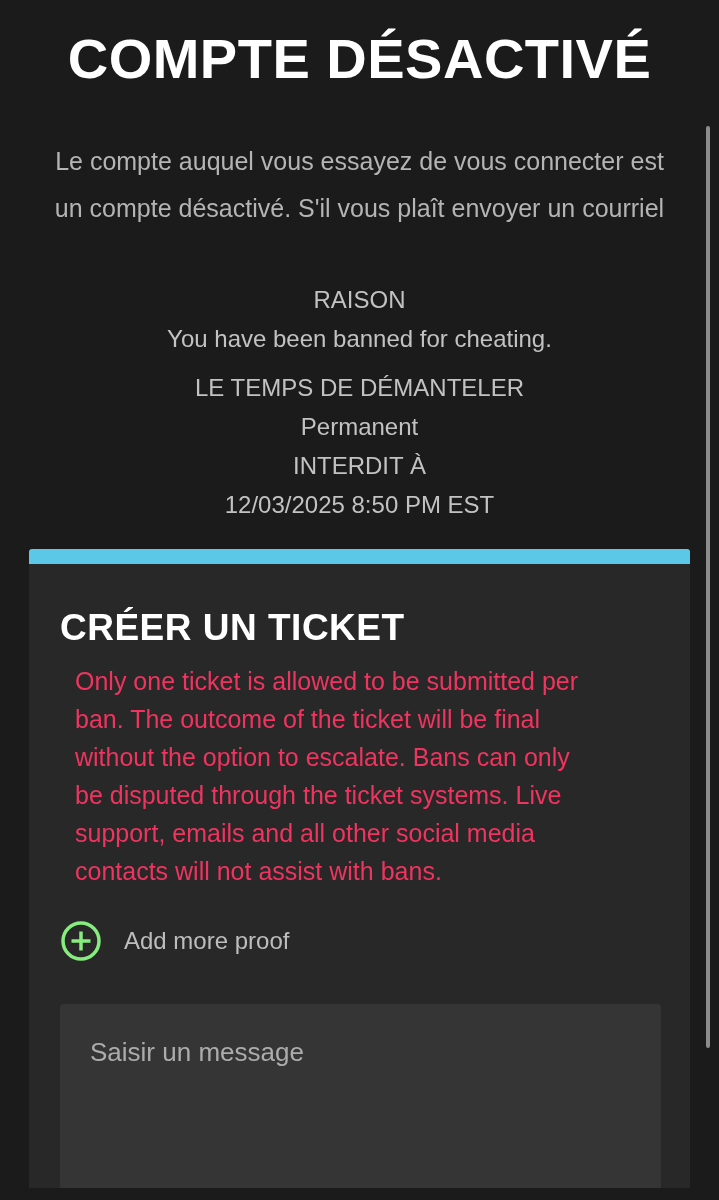  What do you see at coordinates (359, 300) in the screenshot?
I see `detail-label: RAISON` at bounding box center [359, 300].